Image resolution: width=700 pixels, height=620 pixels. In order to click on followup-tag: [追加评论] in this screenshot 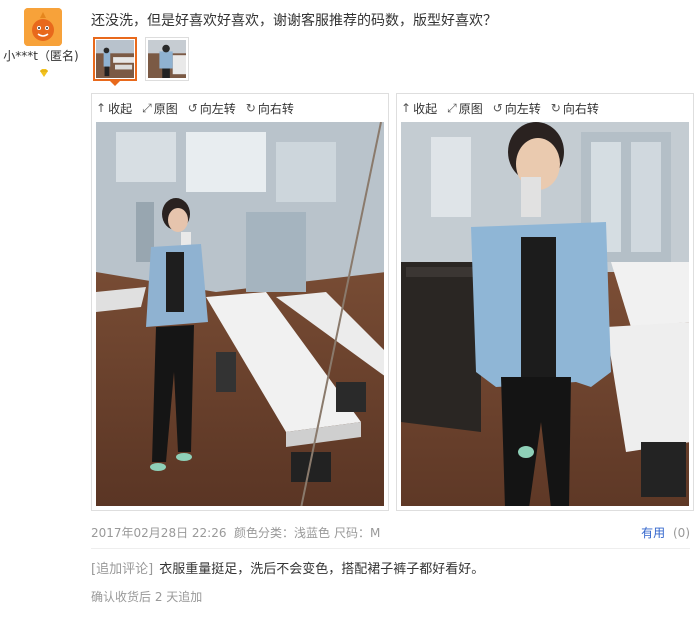, I will do `click(122, 569)`.